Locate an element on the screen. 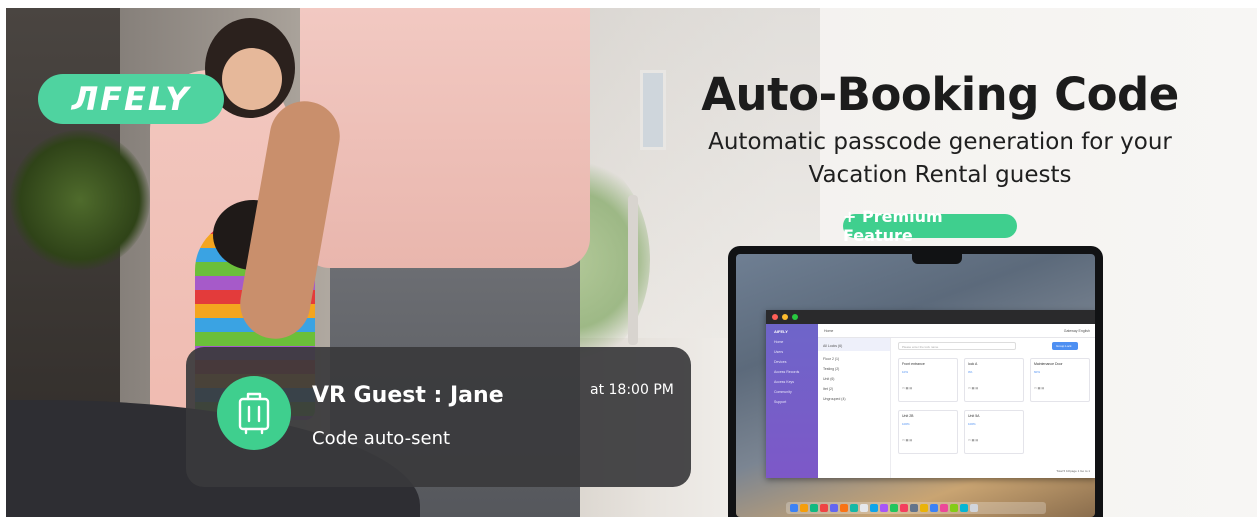 This screenshot has width=1257, height=517. lock-card-name: Unit 2B is located at coordinates (908, 416).